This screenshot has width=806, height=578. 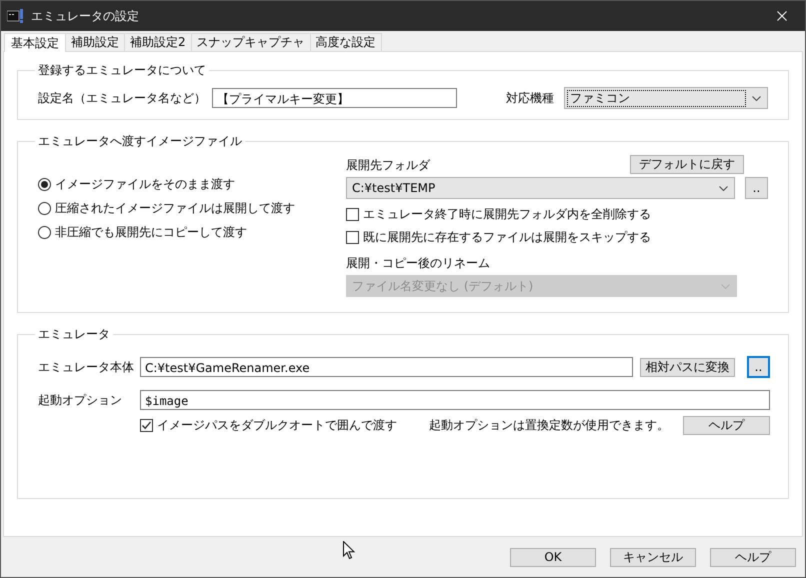 I want to click on radio-label: イメージファイルをそのまま渡す, so click(x=145, y=184).